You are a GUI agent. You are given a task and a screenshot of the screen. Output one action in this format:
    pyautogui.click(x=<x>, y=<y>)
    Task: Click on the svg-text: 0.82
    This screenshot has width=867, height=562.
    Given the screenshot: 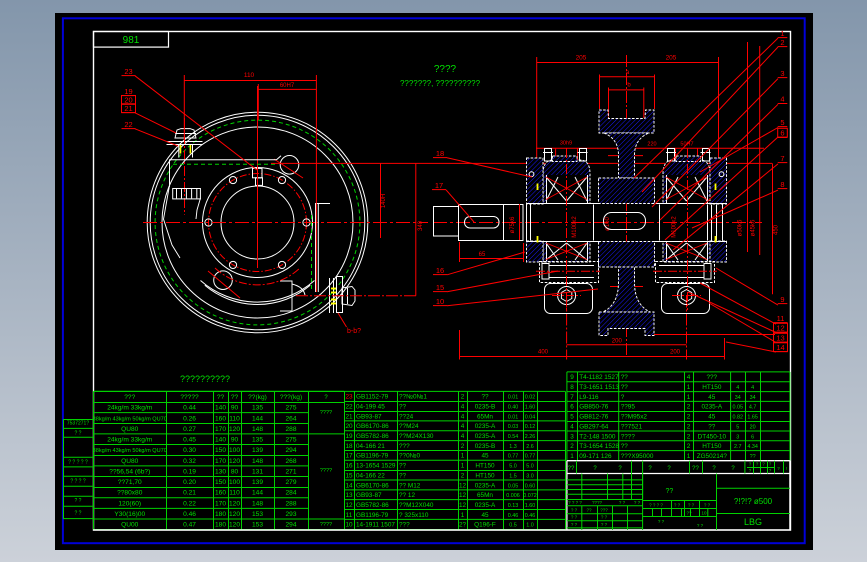 What is the action you would take?
    pyautogui.click(x=738, y=418)
    